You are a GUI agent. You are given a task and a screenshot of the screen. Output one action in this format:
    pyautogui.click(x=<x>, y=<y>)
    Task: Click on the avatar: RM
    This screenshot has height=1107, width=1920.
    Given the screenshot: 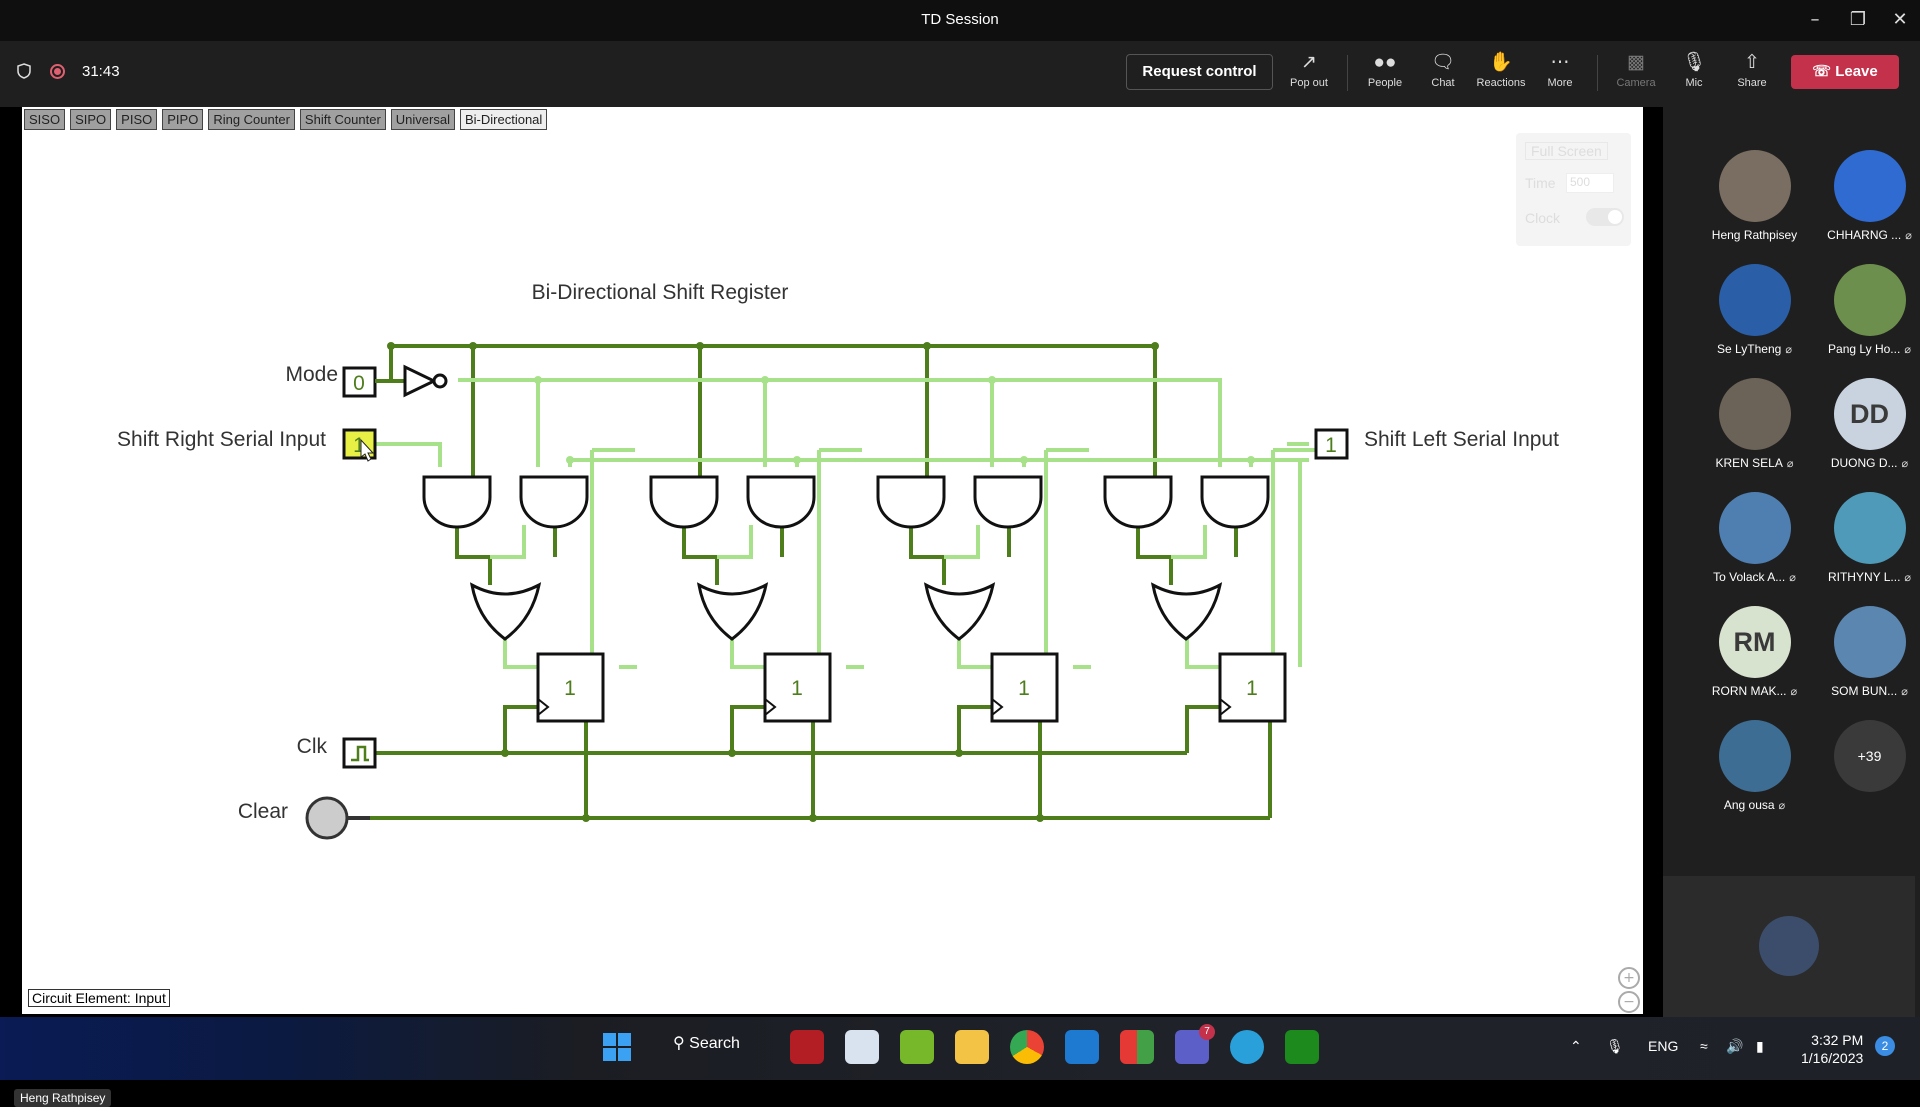 What is the action you would take?
    pyautogui.click(x=1754, y=642)
    